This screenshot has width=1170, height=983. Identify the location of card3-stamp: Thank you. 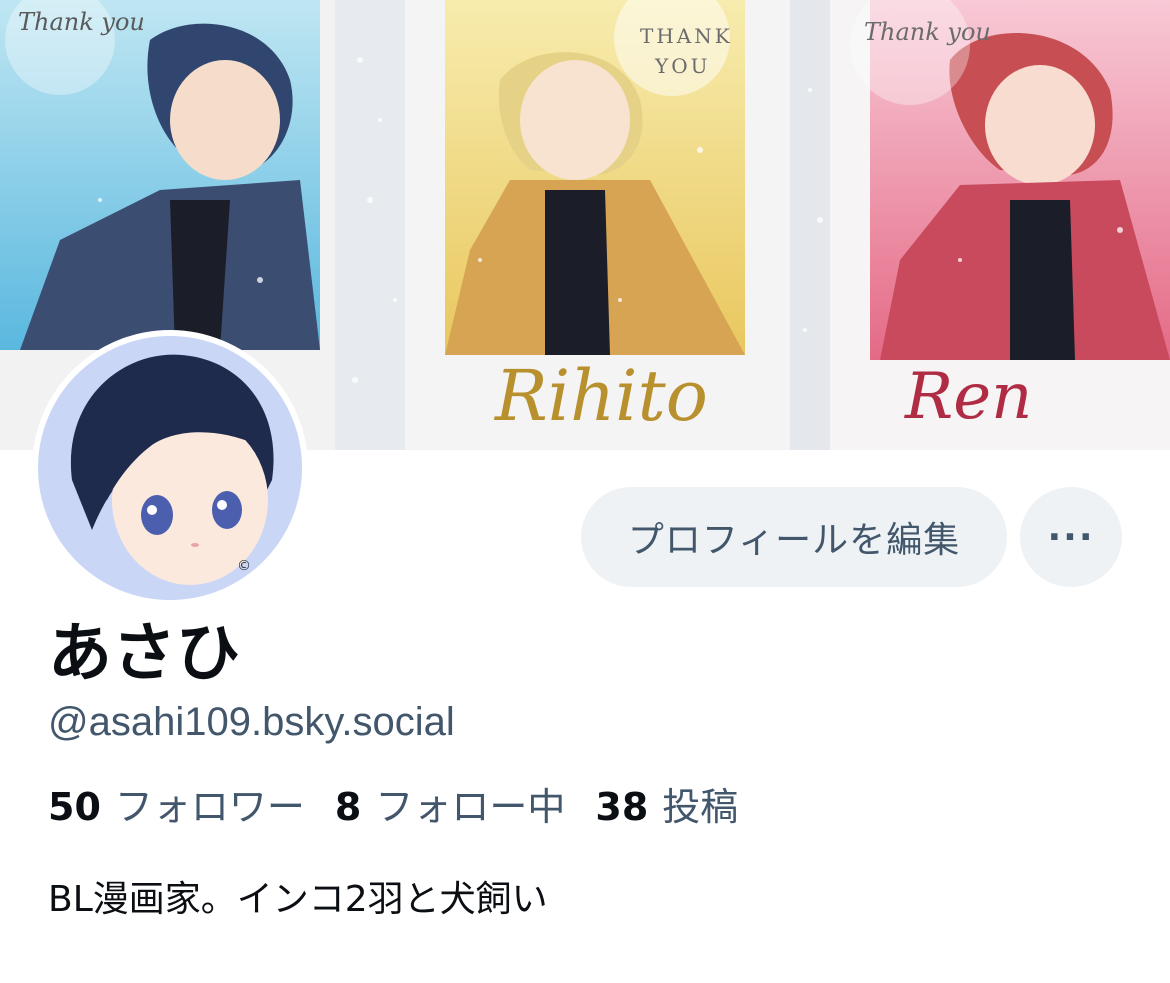
(927, 32).